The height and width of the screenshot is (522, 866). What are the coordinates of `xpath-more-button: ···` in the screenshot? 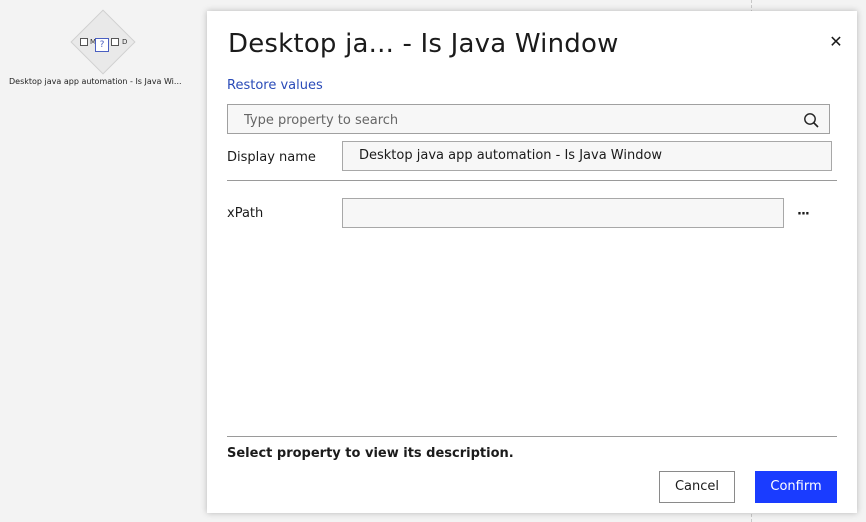 It's located at (803, 214).